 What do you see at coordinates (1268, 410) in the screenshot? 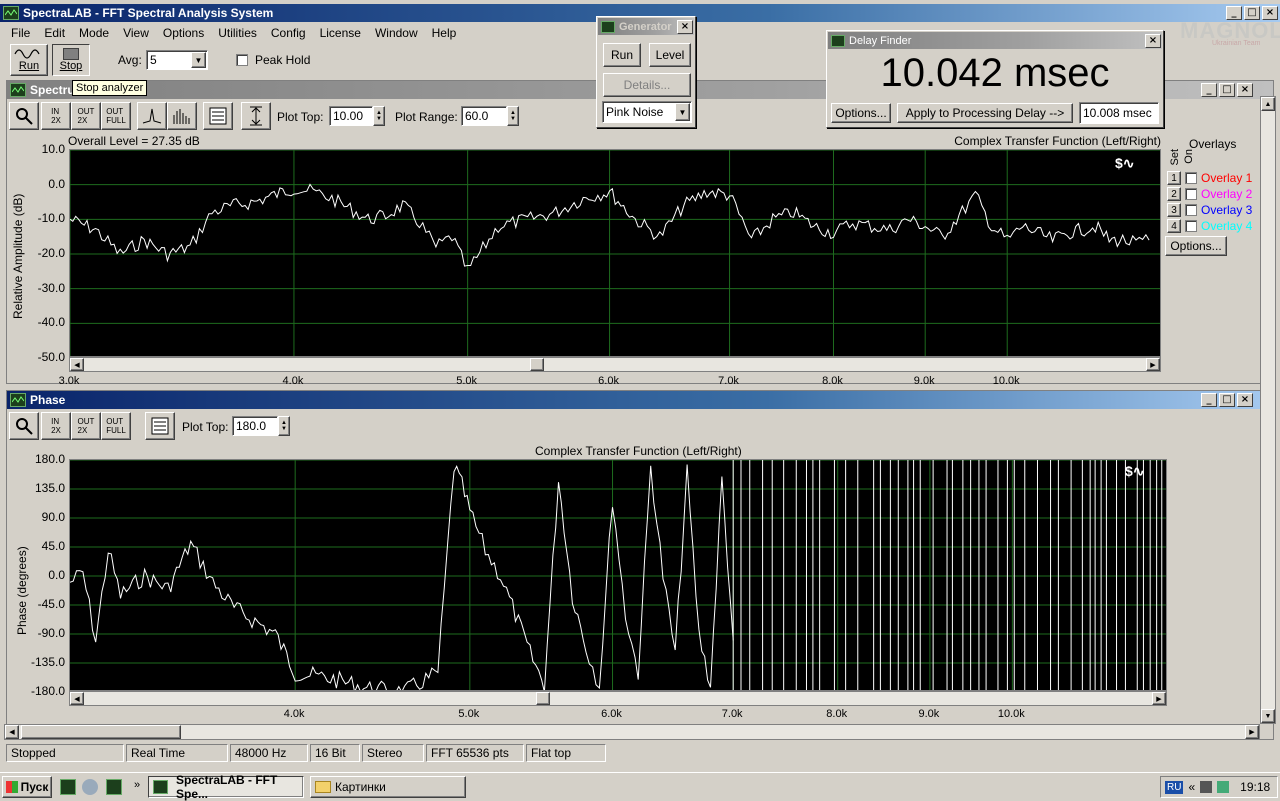
I see `app-vscroll: ▲ ▼` at bounding box center [1268, 410].